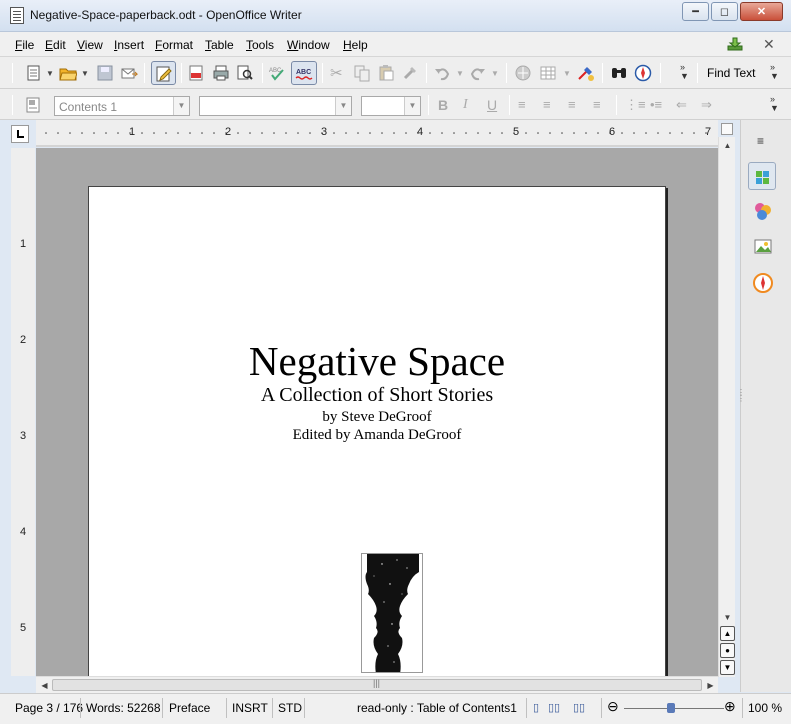 This screenshot has height=724, width=791. What do you see at coordinates (613, 706) in the screenshot?
I see `zoom-out-icon: ⊖` at bounding box center [613, 706].